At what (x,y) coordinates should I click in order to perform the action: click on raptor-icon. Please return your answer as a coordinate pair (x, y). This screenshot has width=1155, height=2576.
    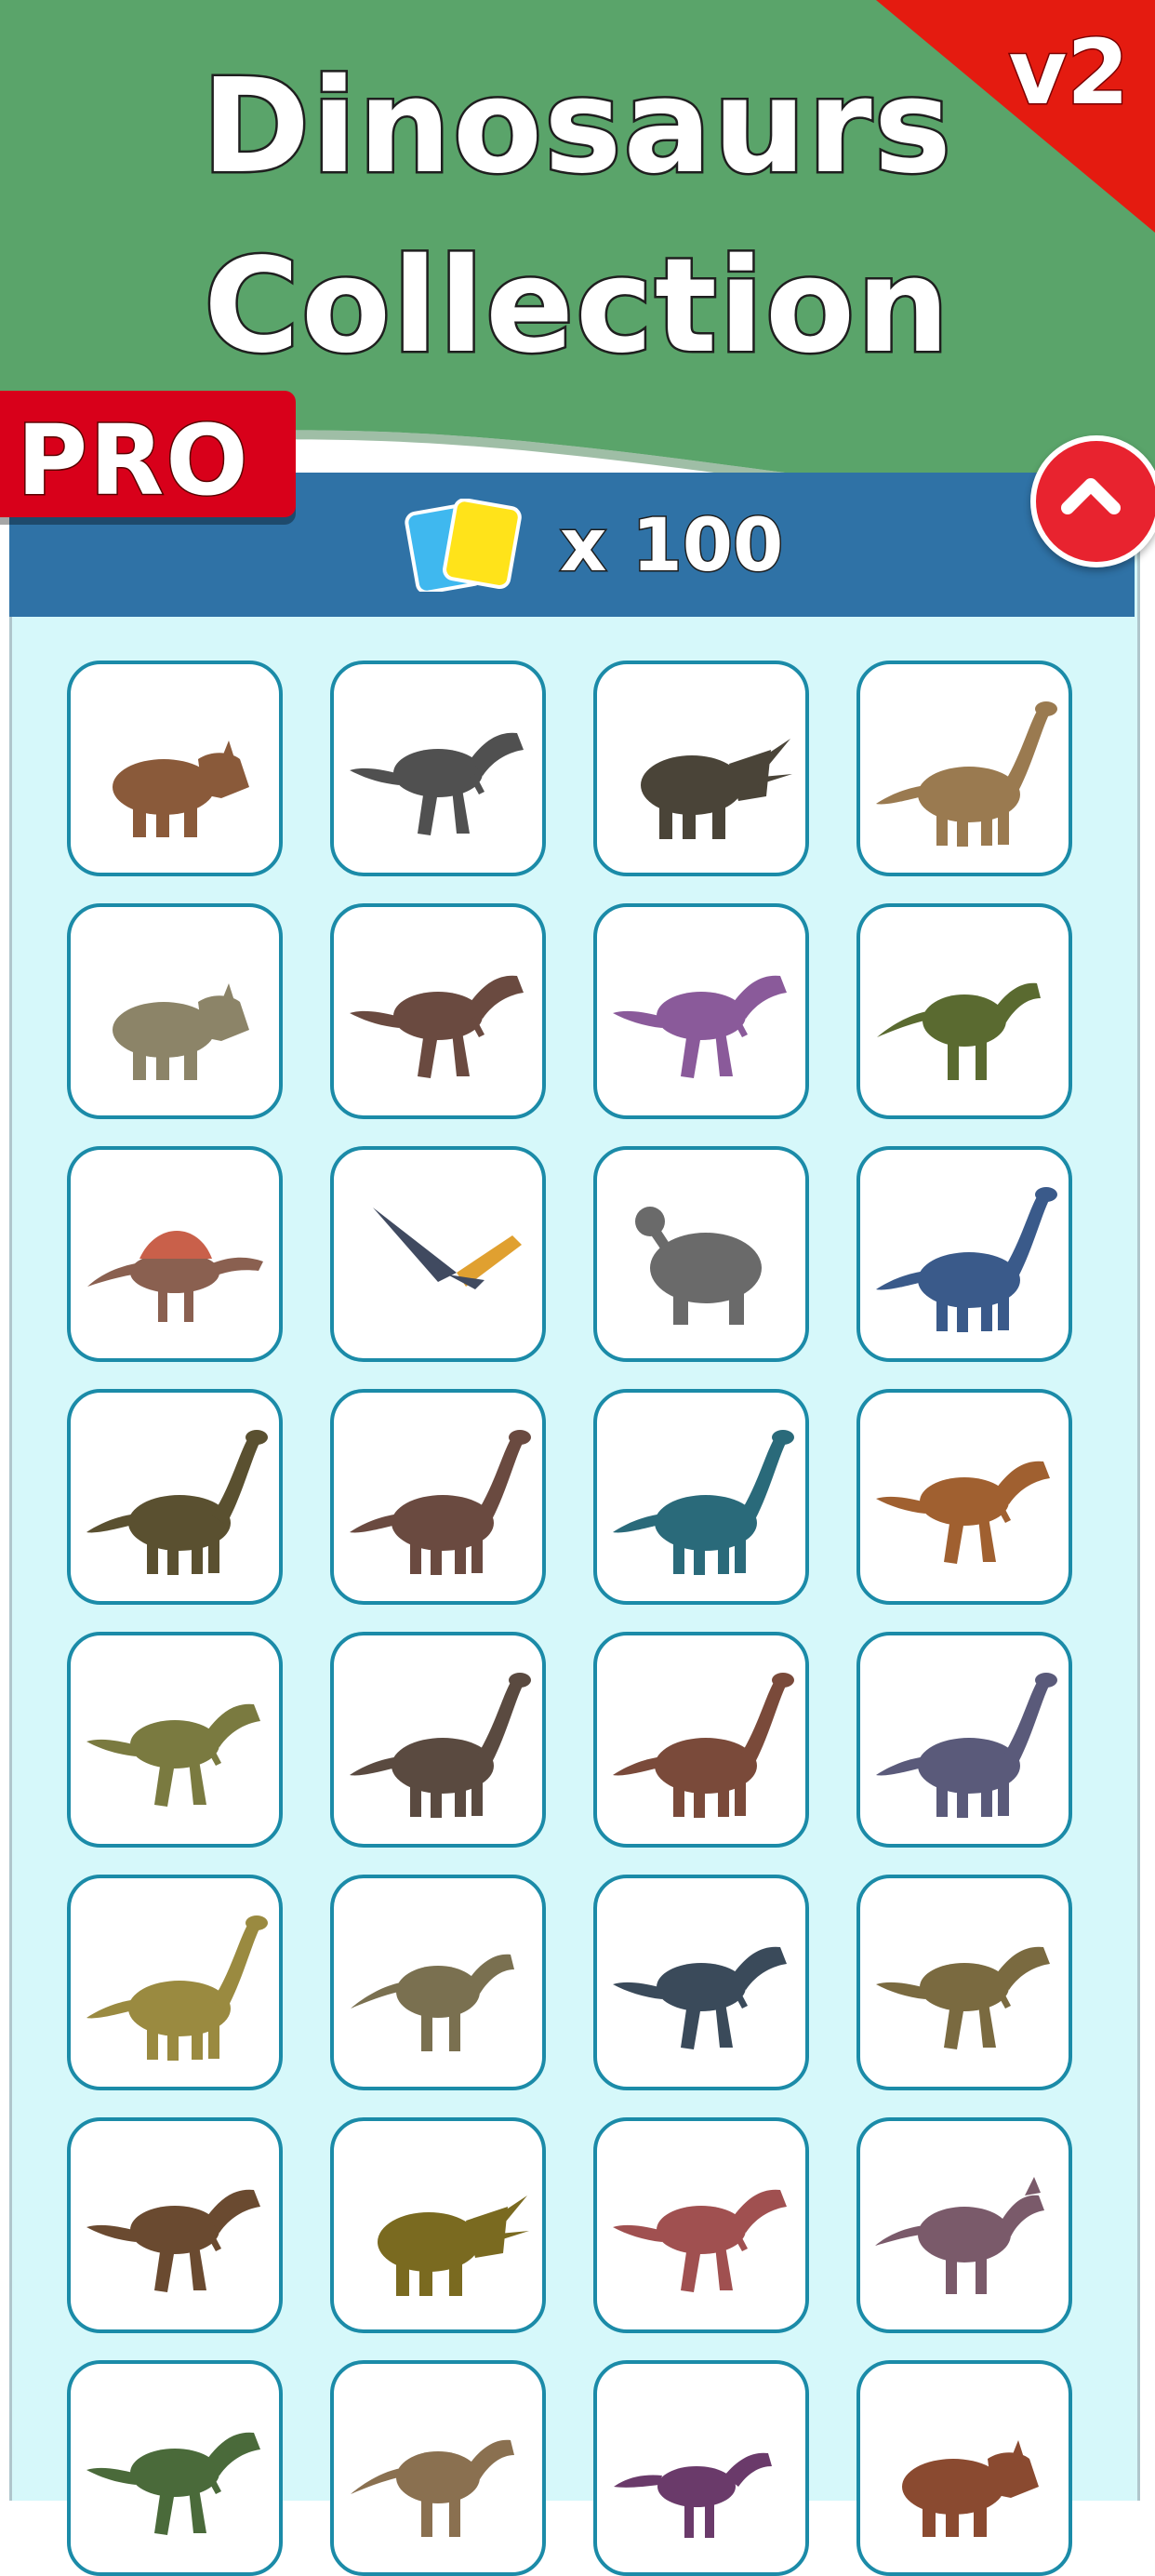
    Looking at the image, I should click on (693, 2495).